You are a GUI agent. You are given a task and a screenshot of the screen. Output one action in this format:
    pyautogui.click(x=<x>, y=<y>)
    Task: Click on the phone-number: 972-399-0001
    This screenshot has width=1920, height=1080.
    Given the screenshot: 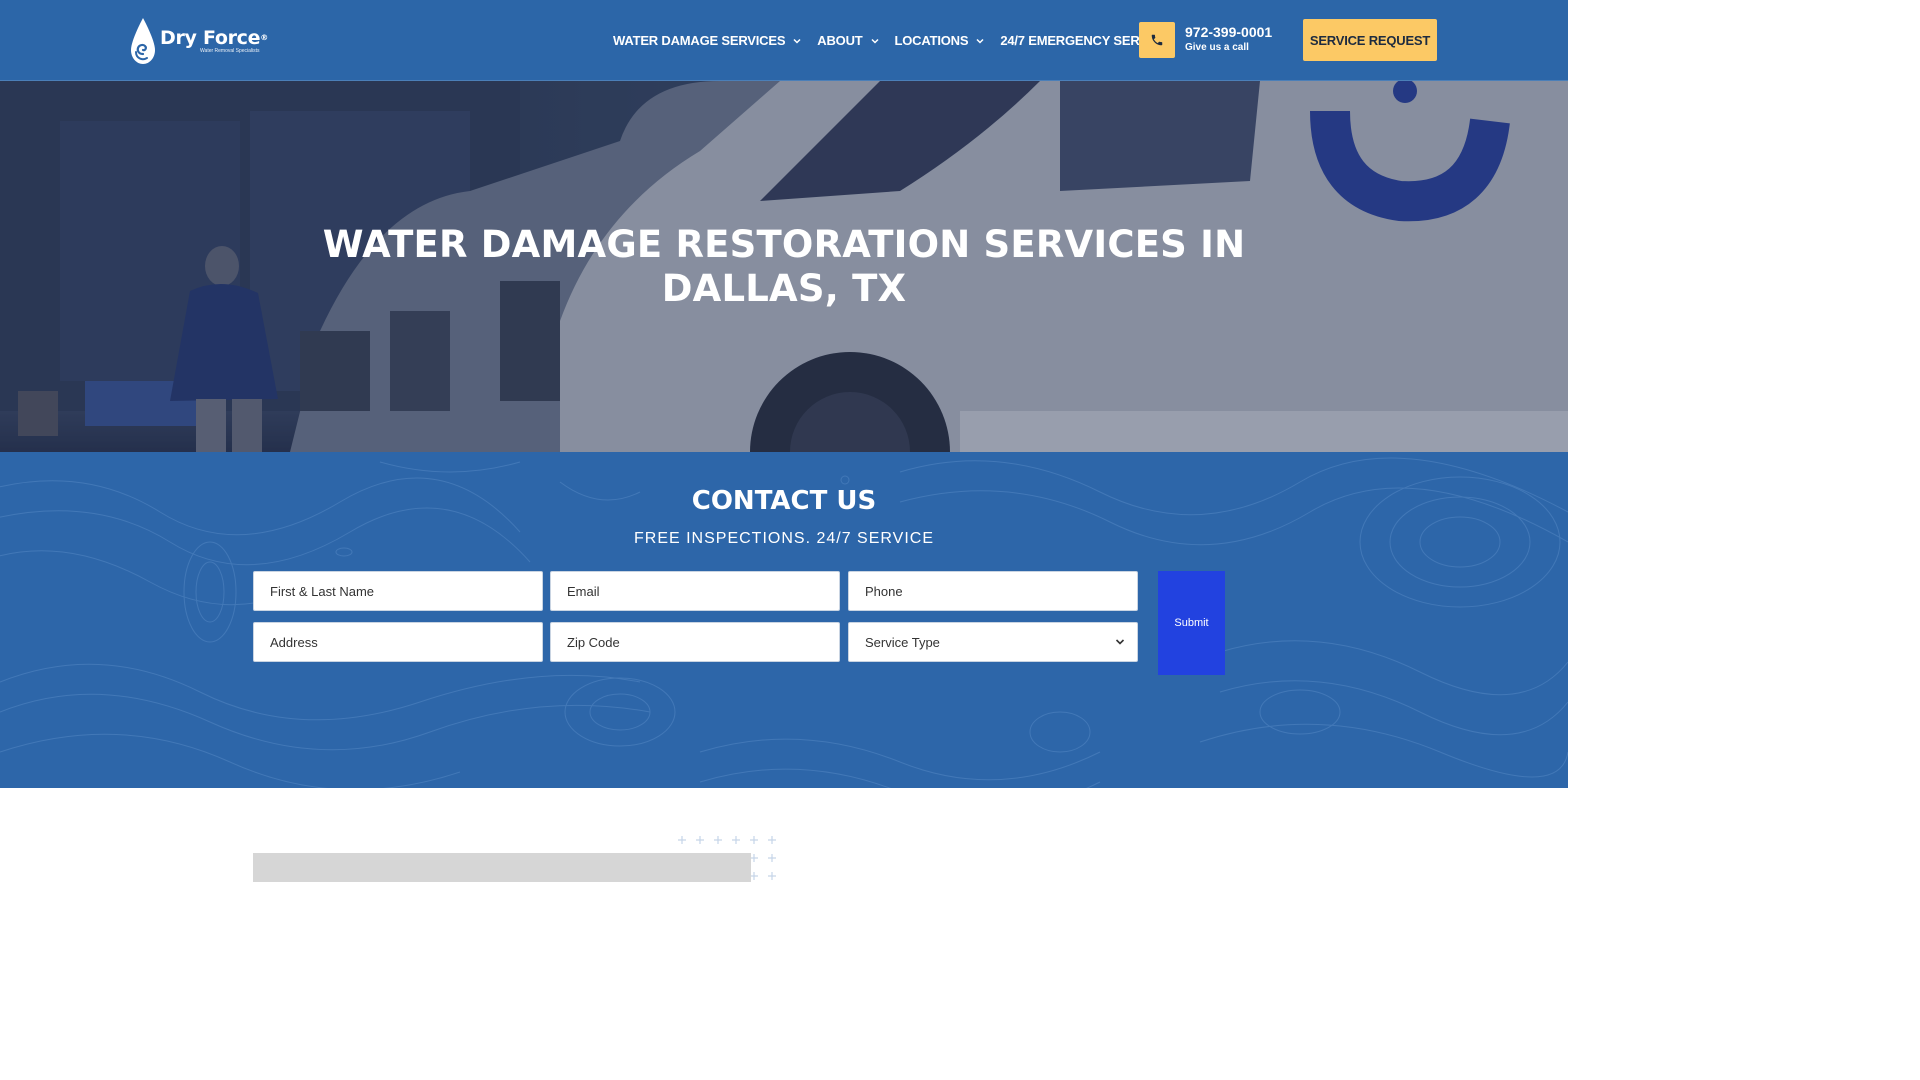 What is the action you would take?
    pyautogui.click(x=1228, y=32)
    